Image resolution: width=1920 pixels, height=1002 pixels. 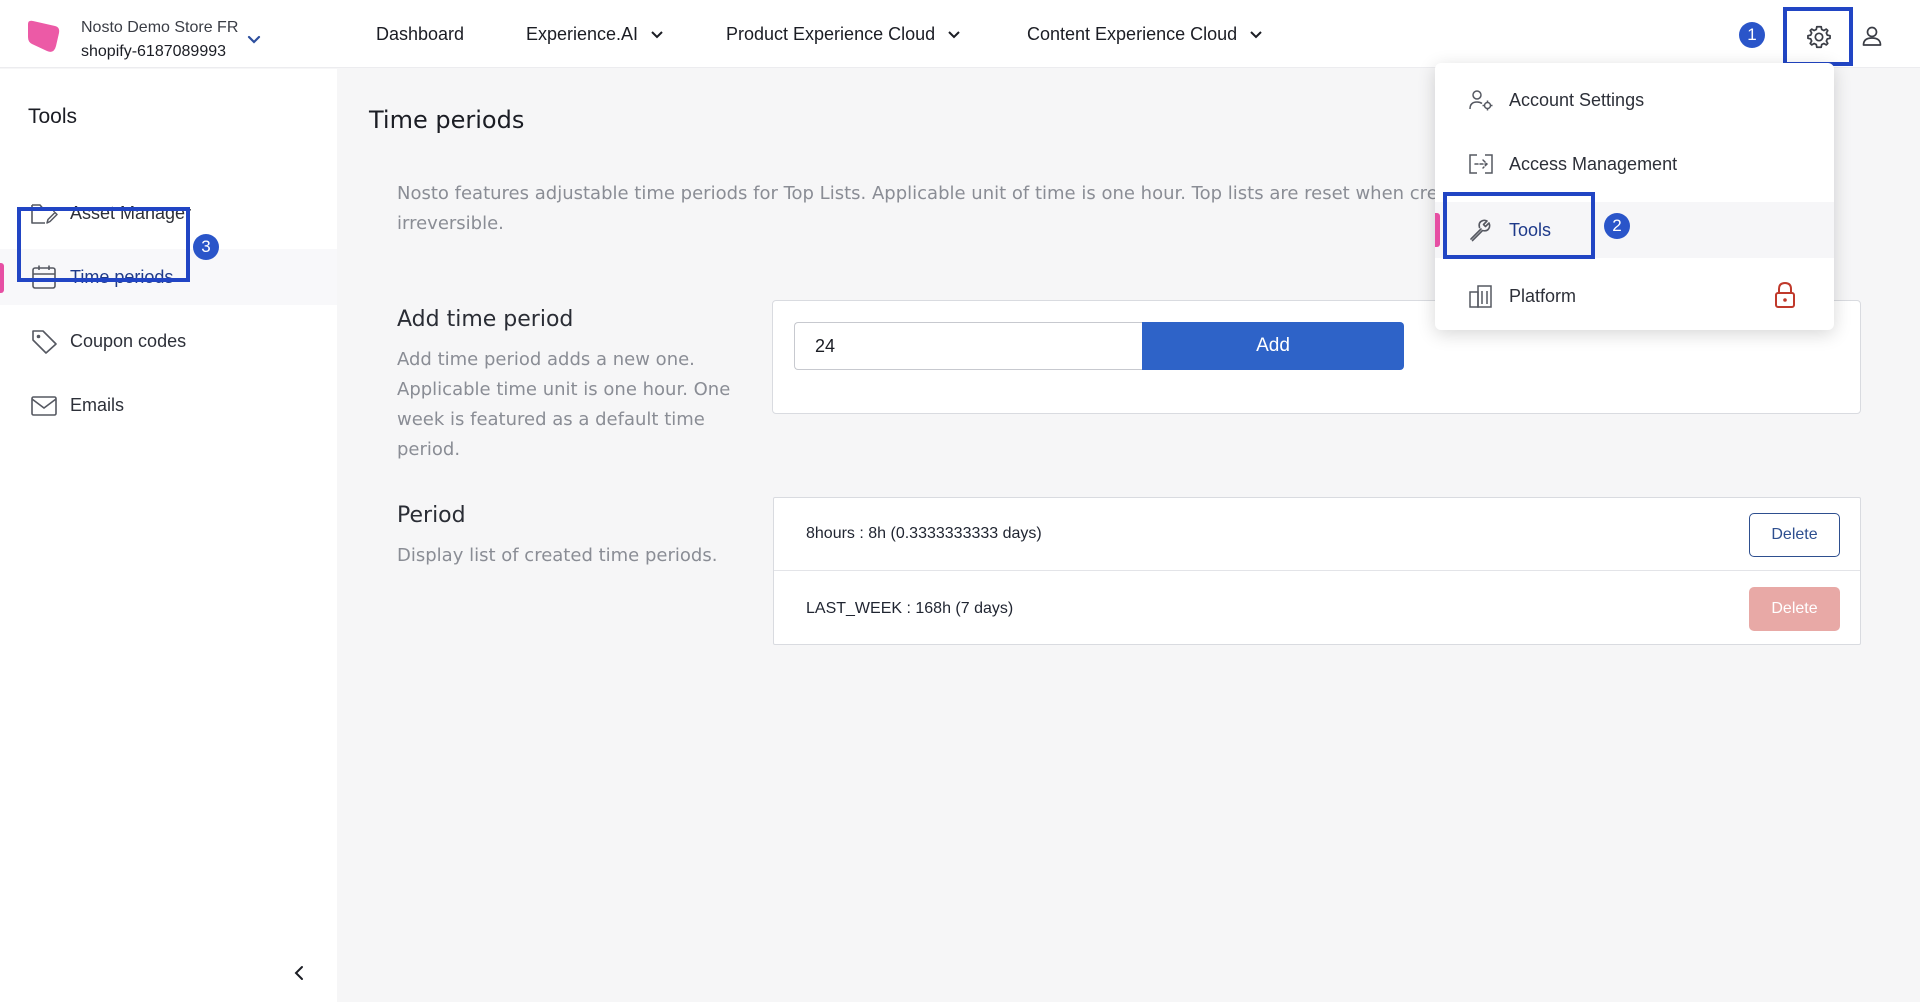 What do you see at coordinates (831, 34) in the screenshot?
I see `nav-product-experience-cloud-label: Product Experience Cloud` at bounding box center [831, 34].